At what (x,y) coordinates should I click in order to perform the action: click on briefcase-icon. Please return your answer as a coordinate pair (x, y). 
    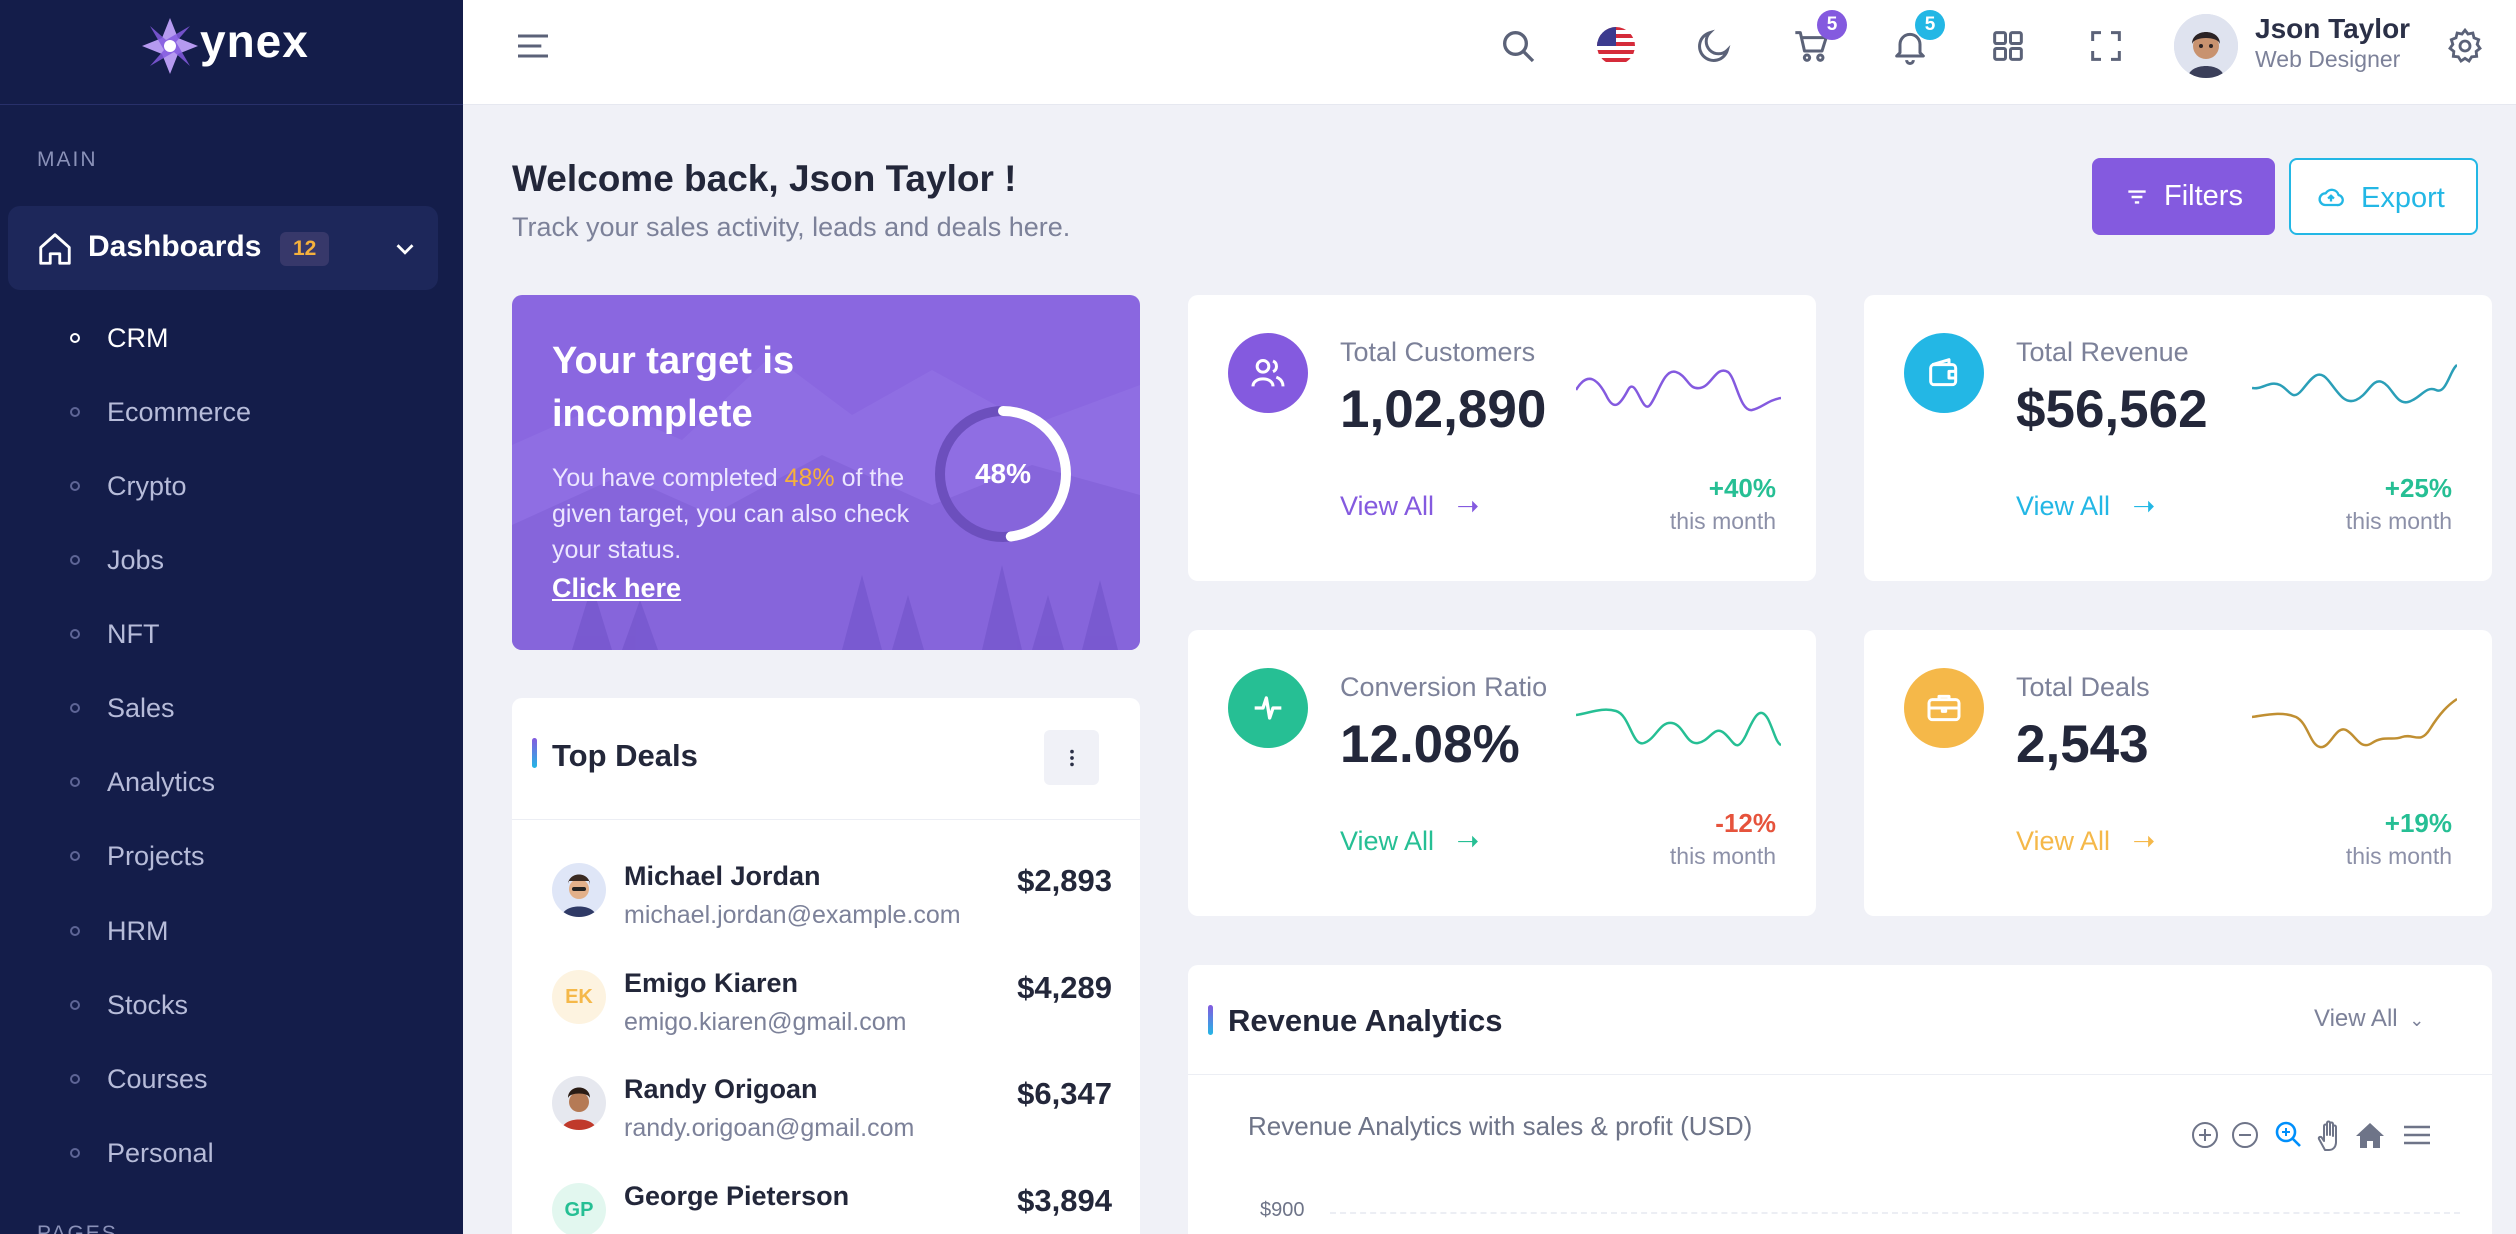
    Looking at the image, I should click on (1944, 708).